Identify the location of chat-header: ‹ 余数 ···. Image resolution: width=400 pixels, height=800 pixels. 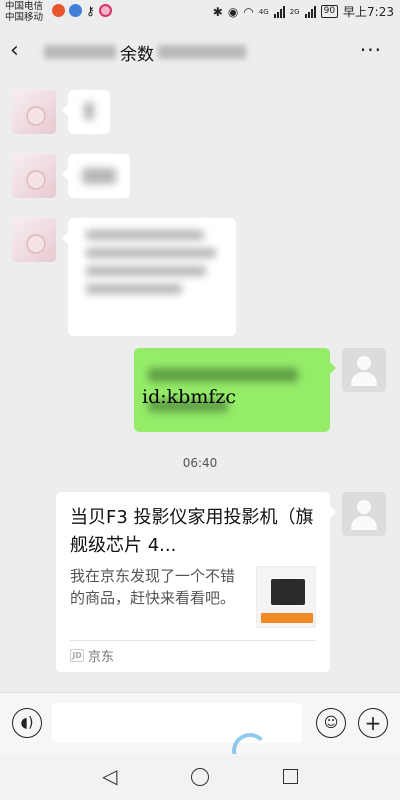
(200, 52).